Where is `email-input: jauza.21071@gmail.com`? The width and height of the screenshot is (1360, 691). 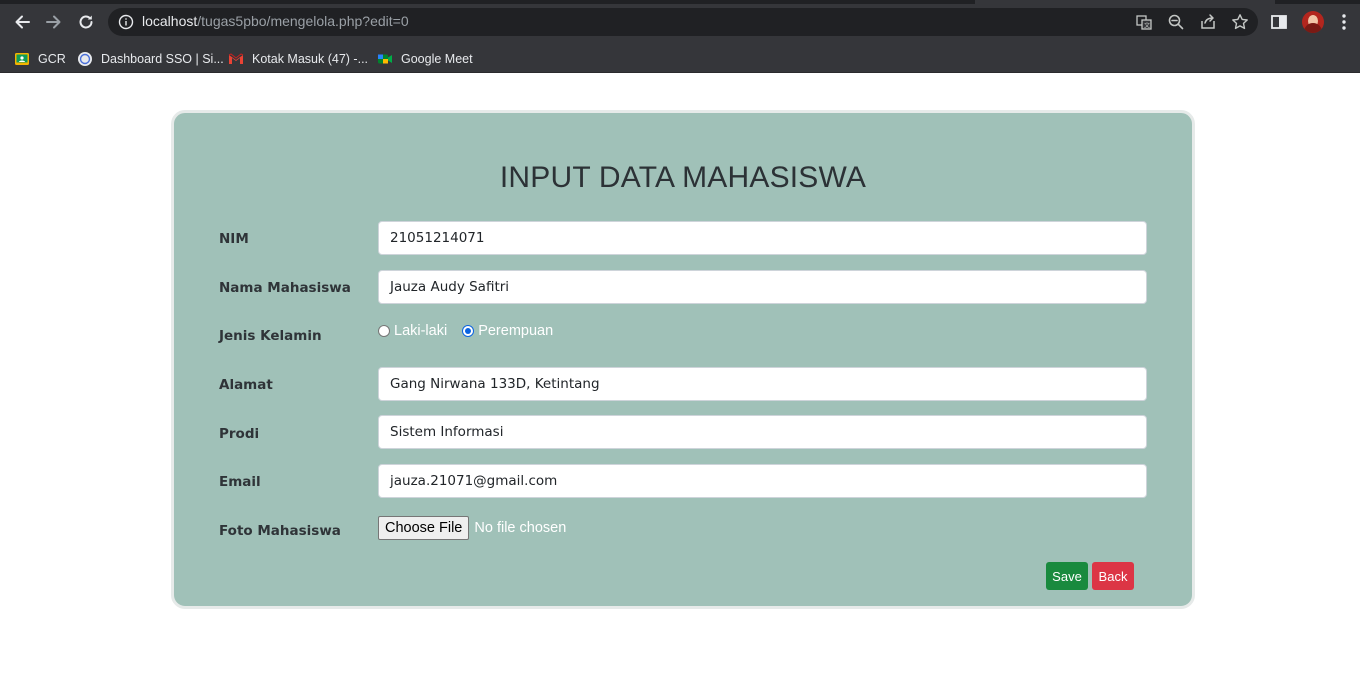
email-input: jauza.21071@gmail.com is located at coordinates (762, 481).